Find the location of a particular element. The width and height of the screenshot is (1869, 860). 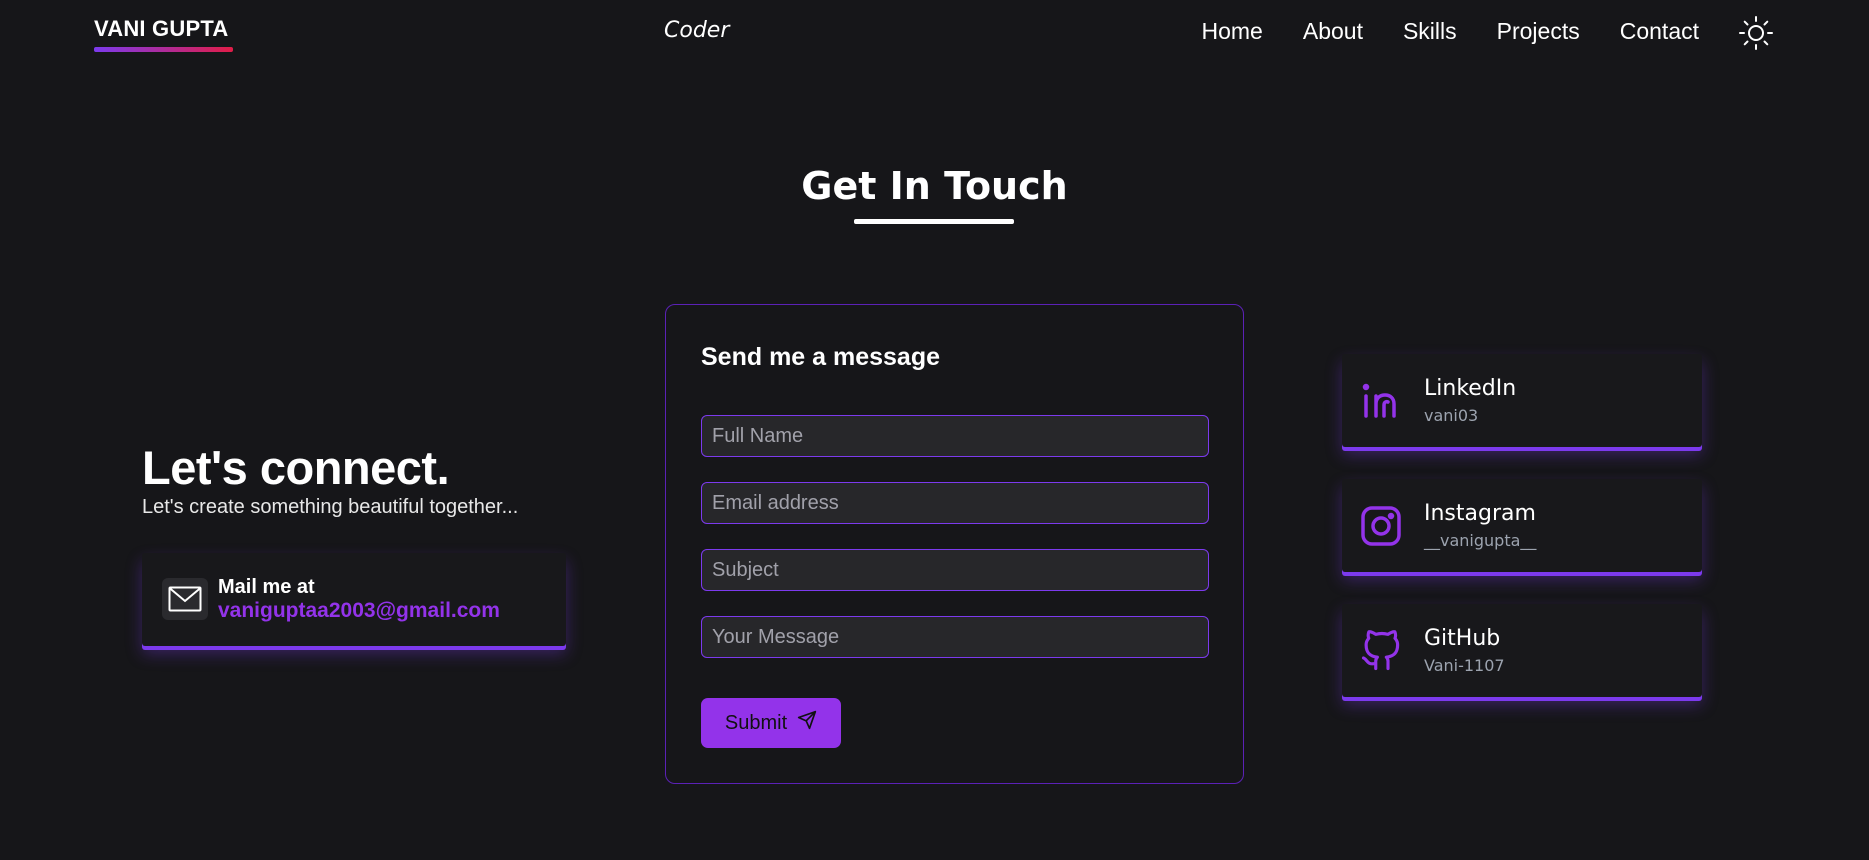

full-name-input is located at coordinates (955, 436).